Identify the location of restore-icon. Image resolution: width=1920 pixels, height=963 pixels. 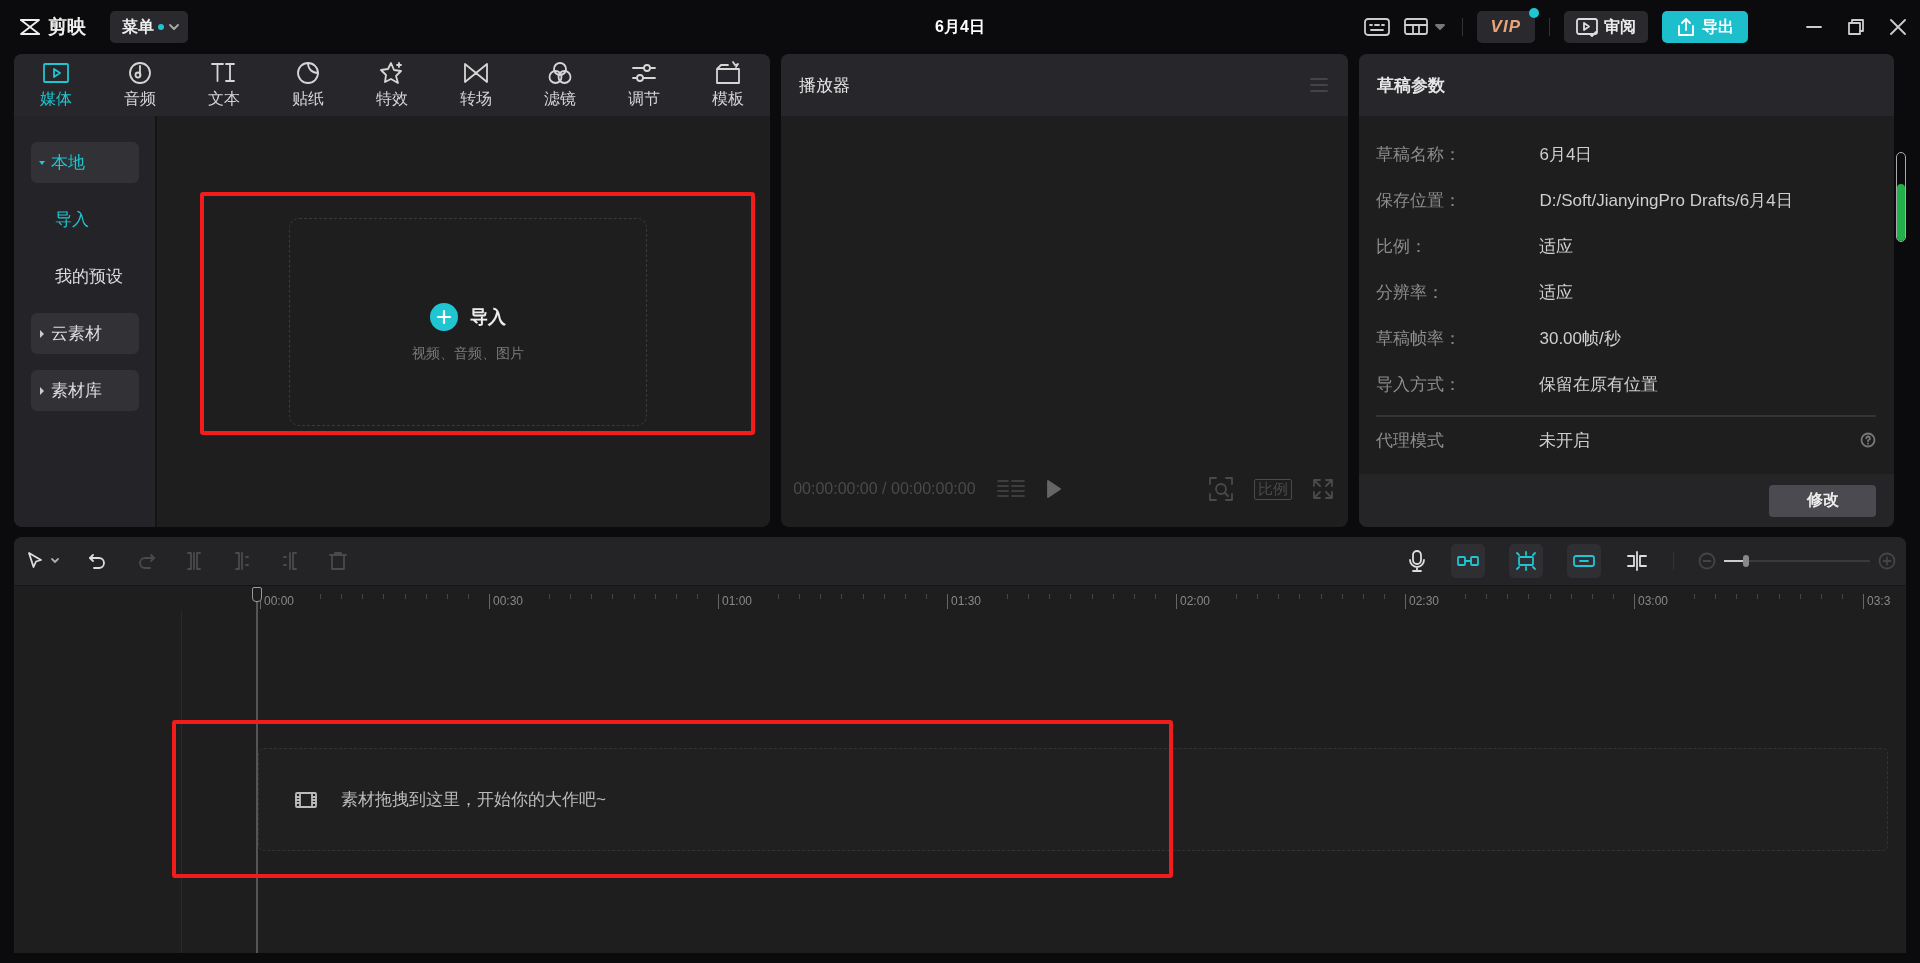
(1856, 27).